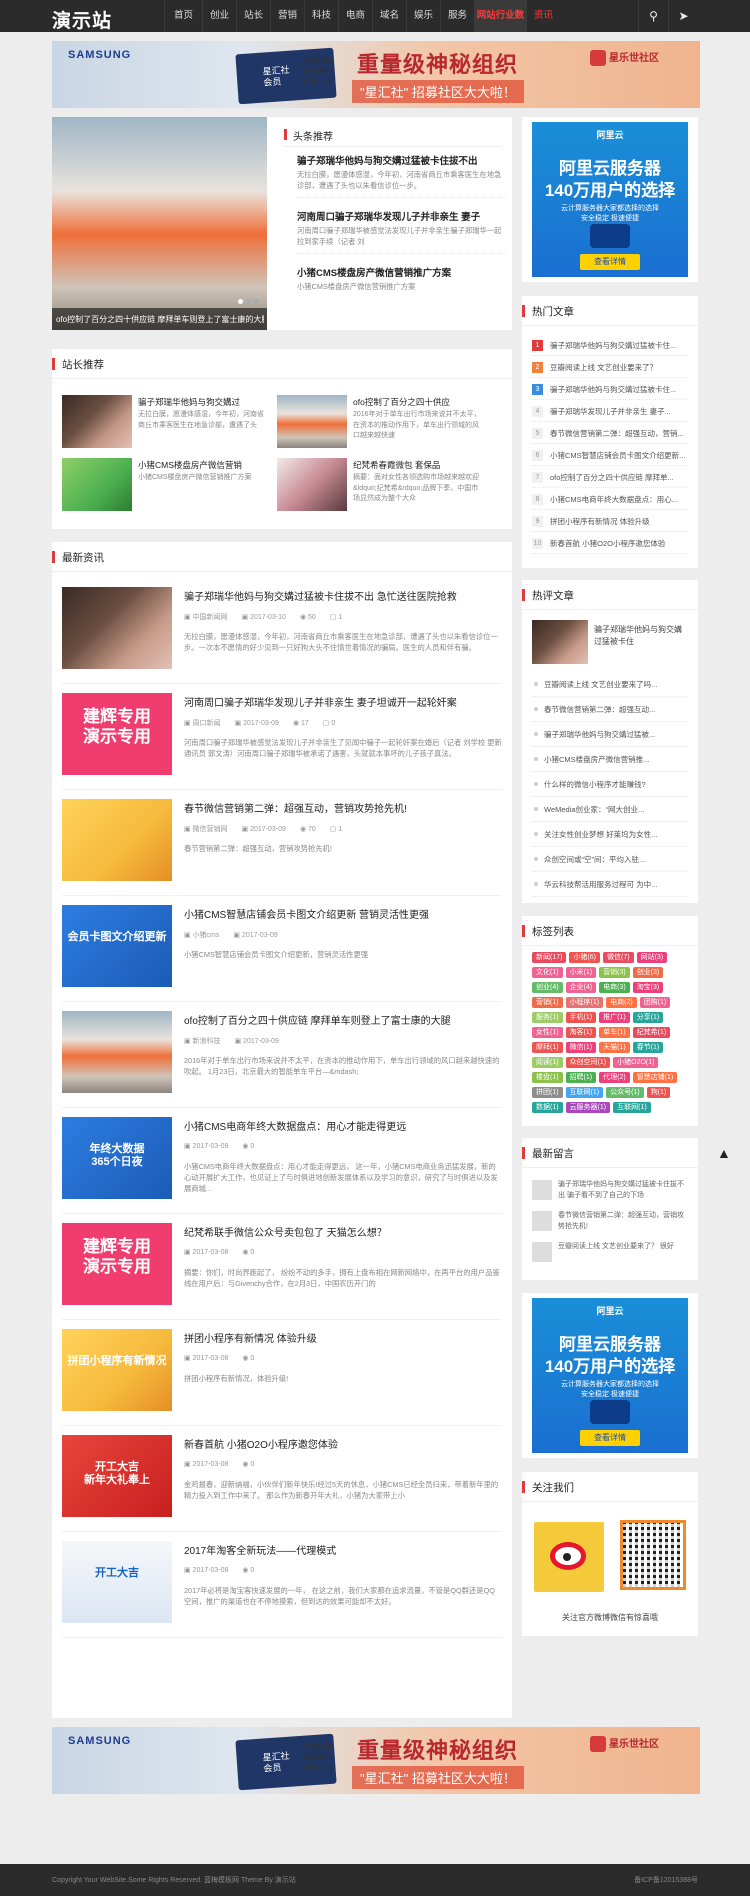  What do you see at coordinates (581, 1077) in the screenshot?
I see `tag: 招聘(1)` at bounding box center [581, 1077].